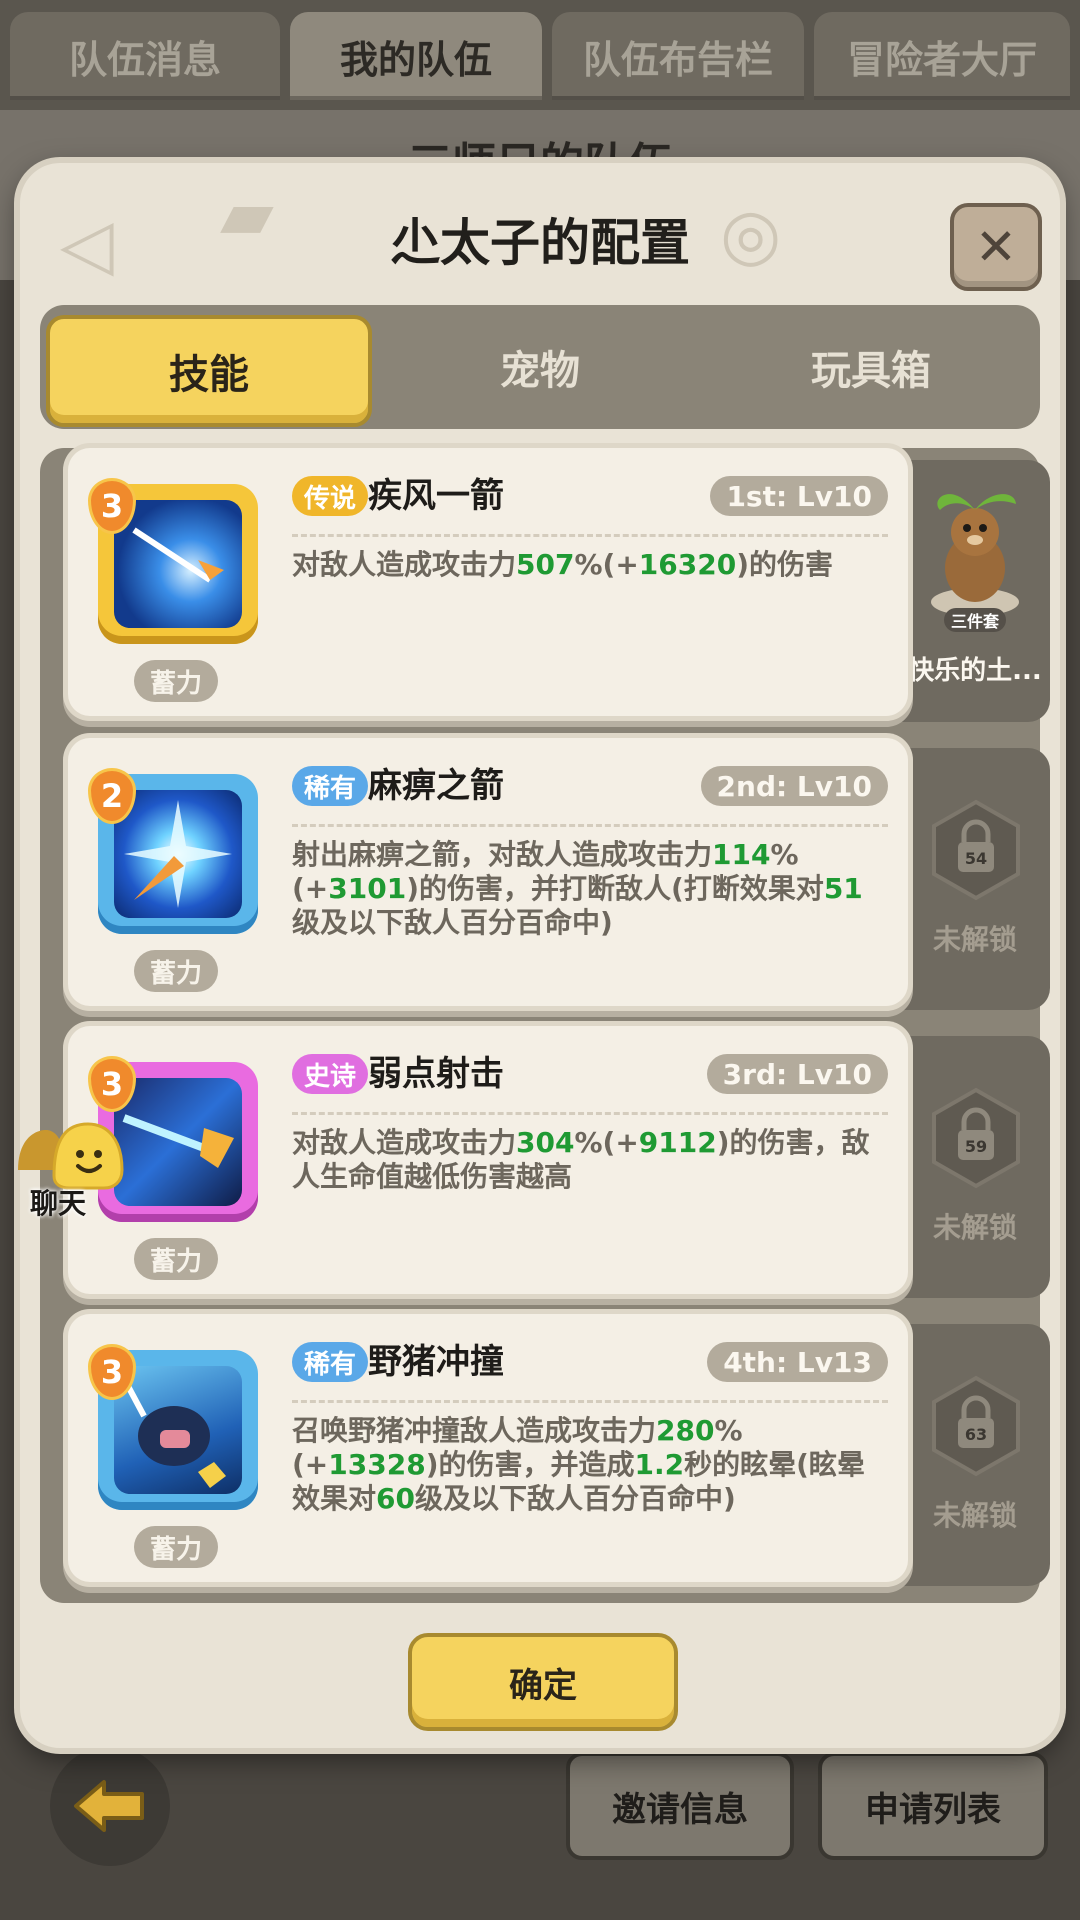  I want to click on tab-adventurer-hall: 冒险者大厅, so click(942, 56).